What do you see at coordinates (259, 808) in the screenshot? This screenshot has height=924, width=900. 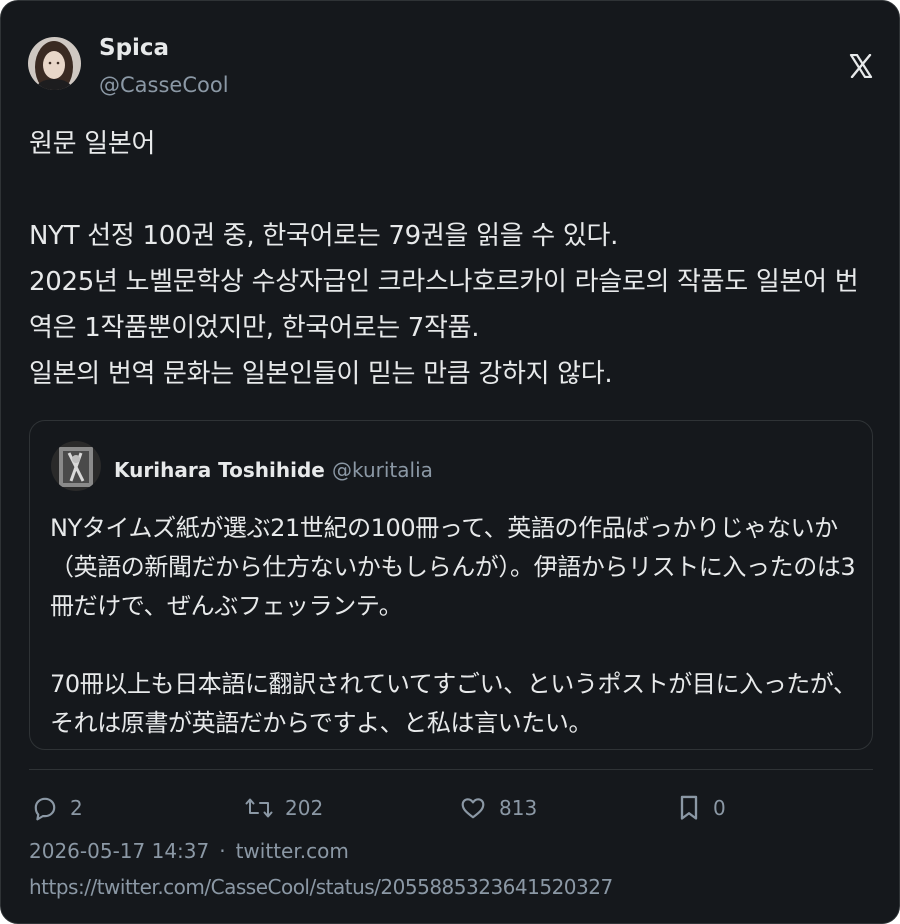 I see `retweet-icon` at bounding box center [259, 808].